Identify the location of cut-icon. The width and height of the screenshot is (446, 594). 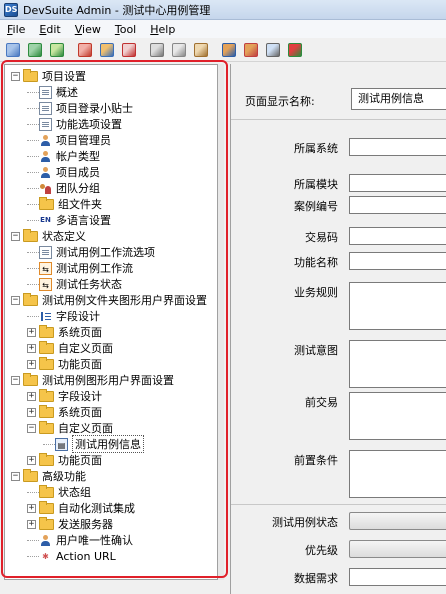
(157, 49).